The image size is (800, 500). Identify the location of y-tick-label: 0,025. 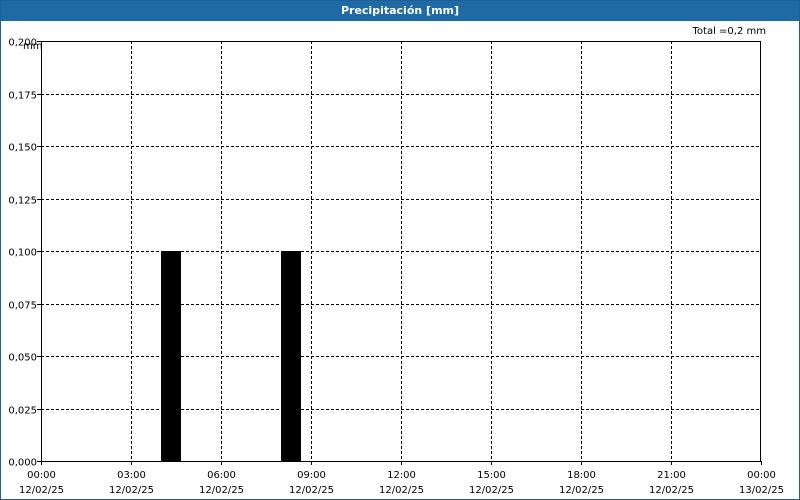
(22, 411).